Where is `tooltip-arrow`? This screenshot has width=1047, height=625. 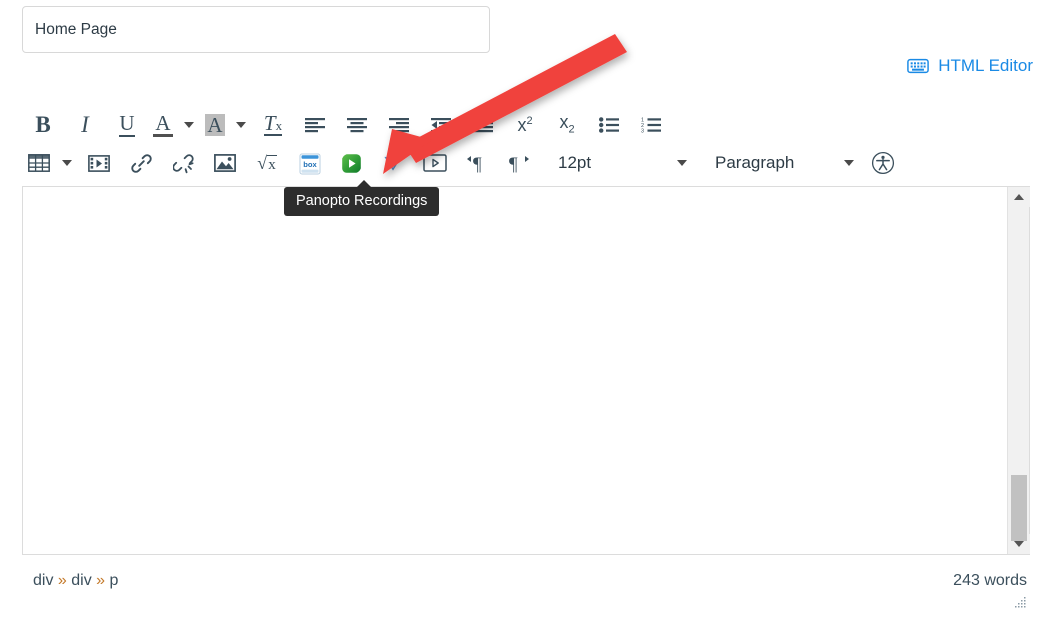
tooltip-arrow is located at coordinates (364, 184).